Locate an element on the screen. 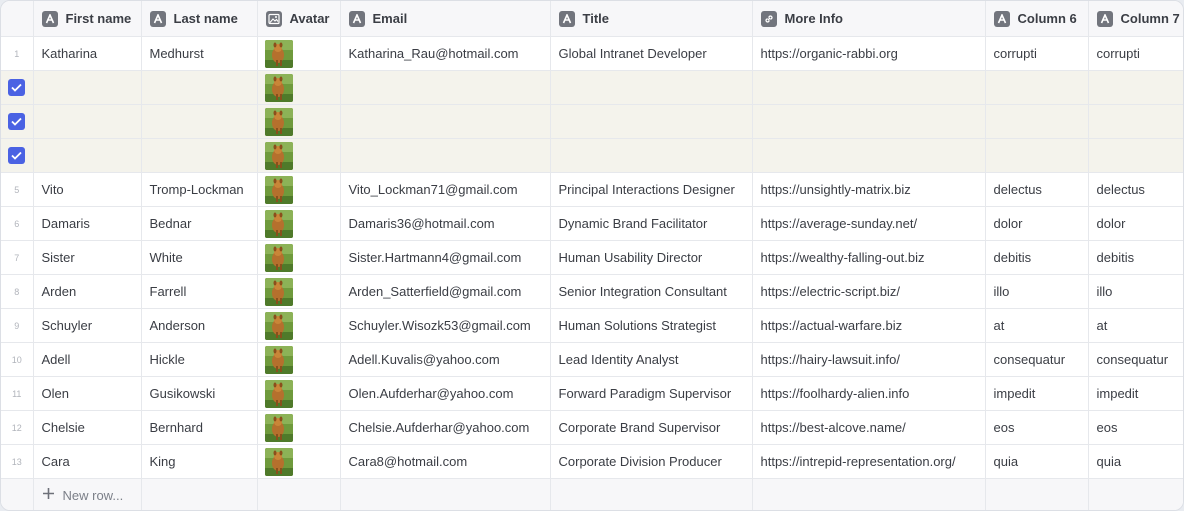  first-name-cell: Adell is located at coordinates (87, 359).